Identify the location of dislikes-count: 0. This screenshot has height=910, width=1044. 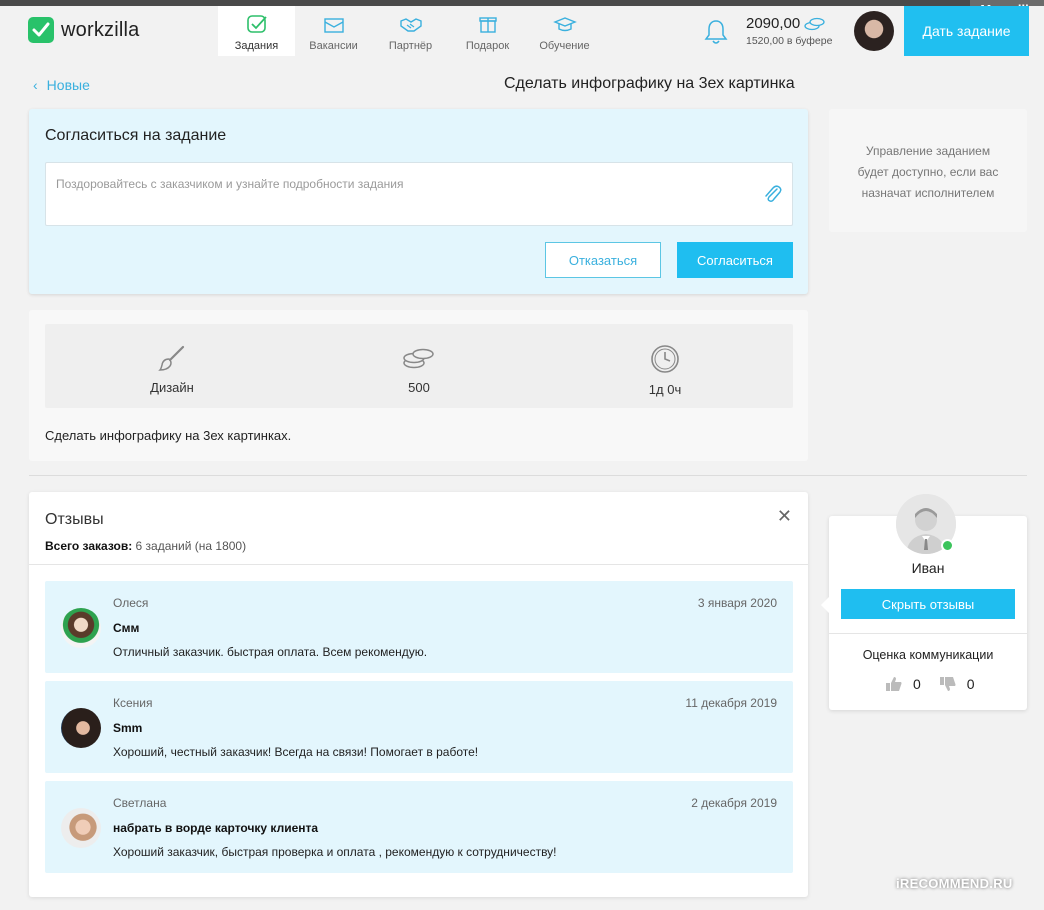
(970, 684).